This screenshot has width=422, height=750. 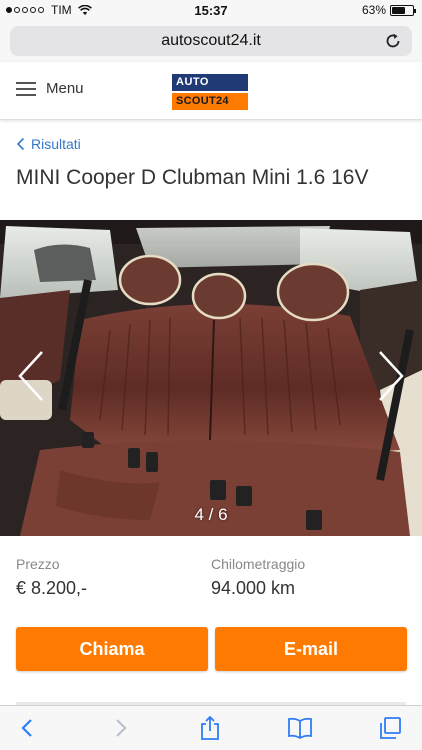 What do you see at coordinates (31, 376) in the screenshot?
I see `gallery-prev-button` at bounding box center [31, 376].